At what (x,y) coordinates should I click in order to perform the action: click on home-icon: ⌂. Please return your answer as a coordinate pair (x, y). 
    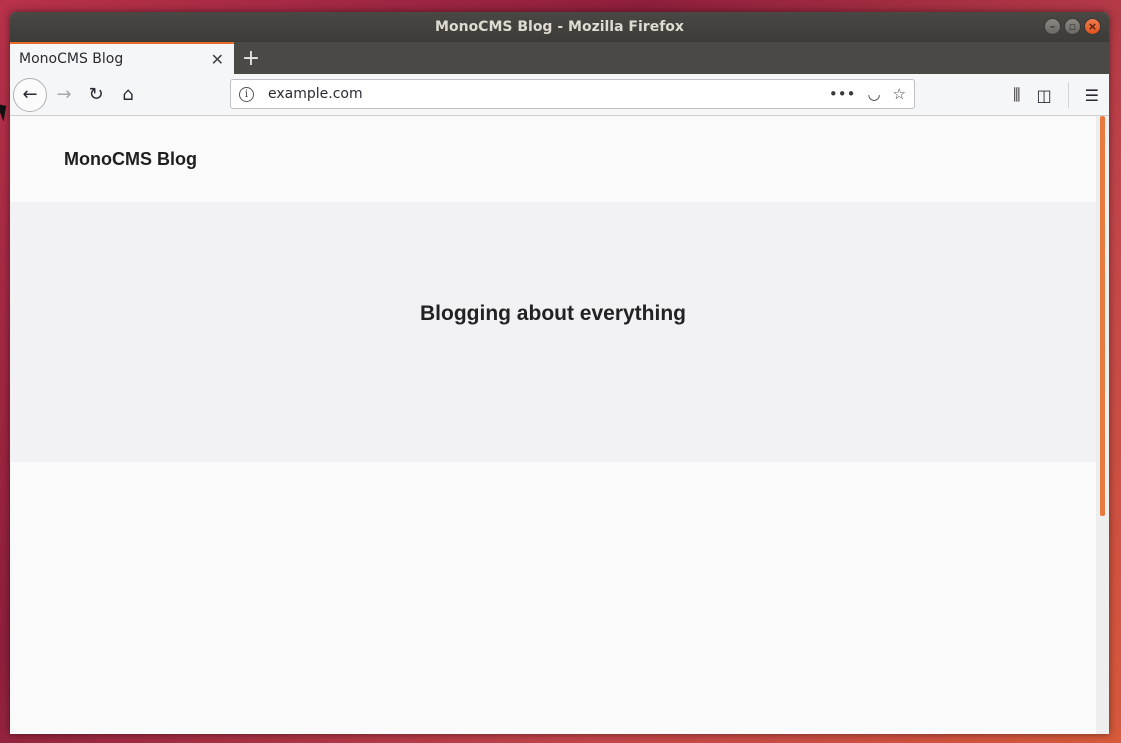
    Looking at the image, I should click on (128, 94).